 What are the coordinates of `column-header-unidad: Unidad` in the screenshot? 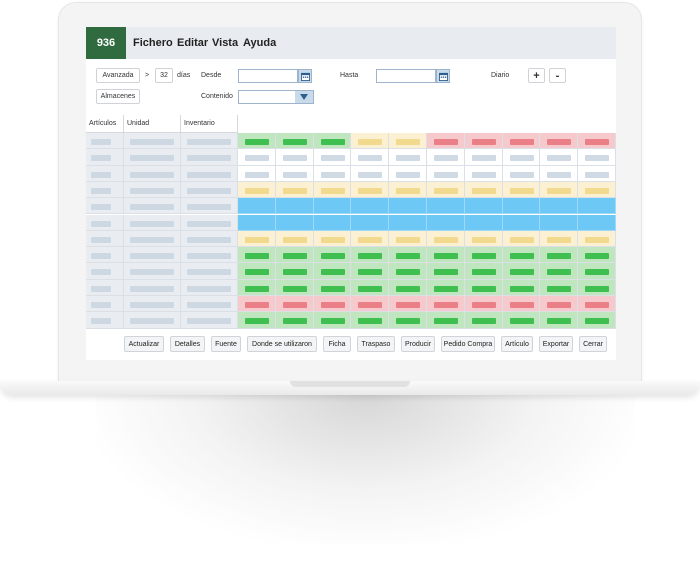 It's located at (152, 124).